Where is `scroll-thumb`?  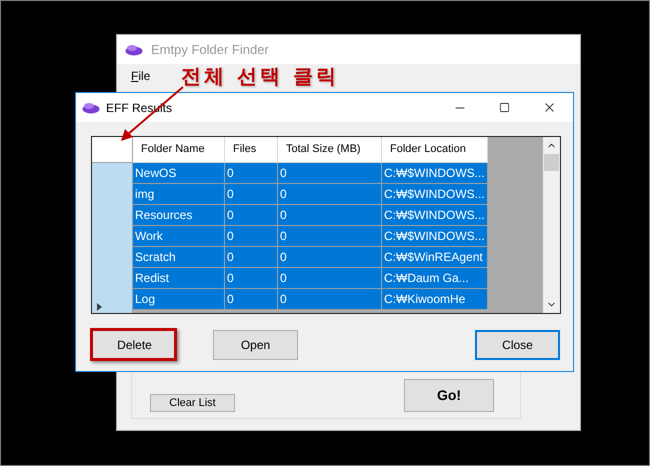 scroll-thumb is located at coordinates (551, 162).